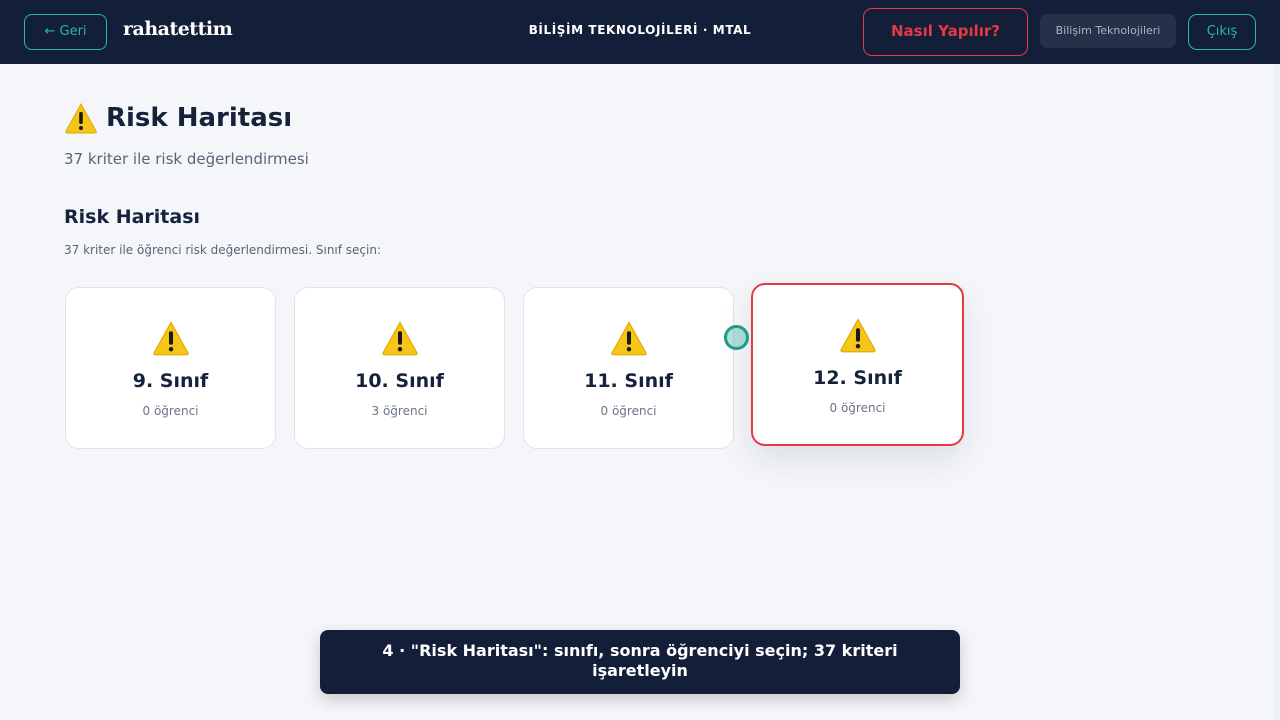 The image size is (1280, 720). Describe the element at coordinates (1108, 31) in the screenshot. I see `department-badge: Bilişim Teknolojileri` at that location.